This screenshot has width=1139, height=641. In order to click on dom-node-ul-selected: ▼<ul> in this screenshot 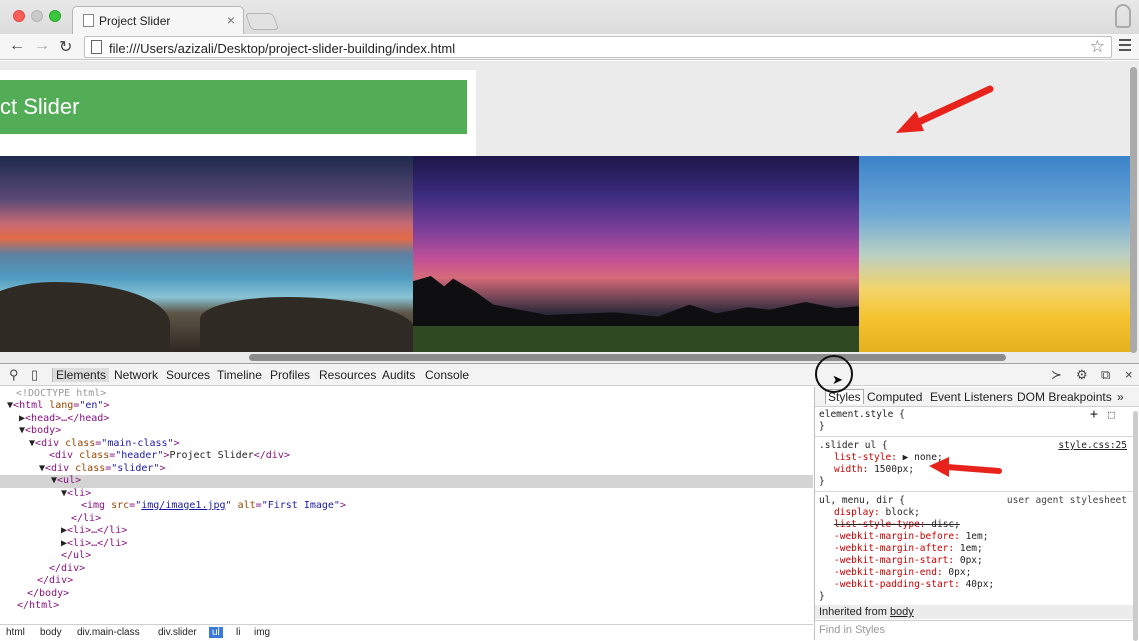, I will do `click(406, 481)`.